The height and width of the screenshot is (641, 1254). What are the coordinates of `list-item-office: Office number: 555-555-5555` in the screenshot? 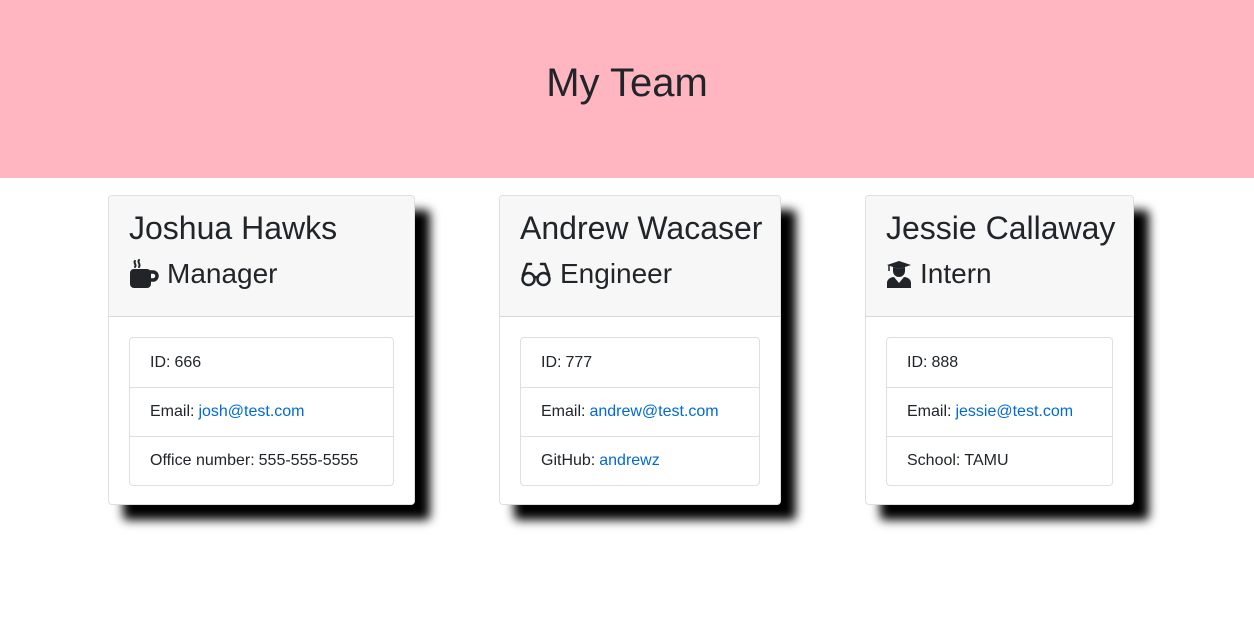 It's located at (261, 460).